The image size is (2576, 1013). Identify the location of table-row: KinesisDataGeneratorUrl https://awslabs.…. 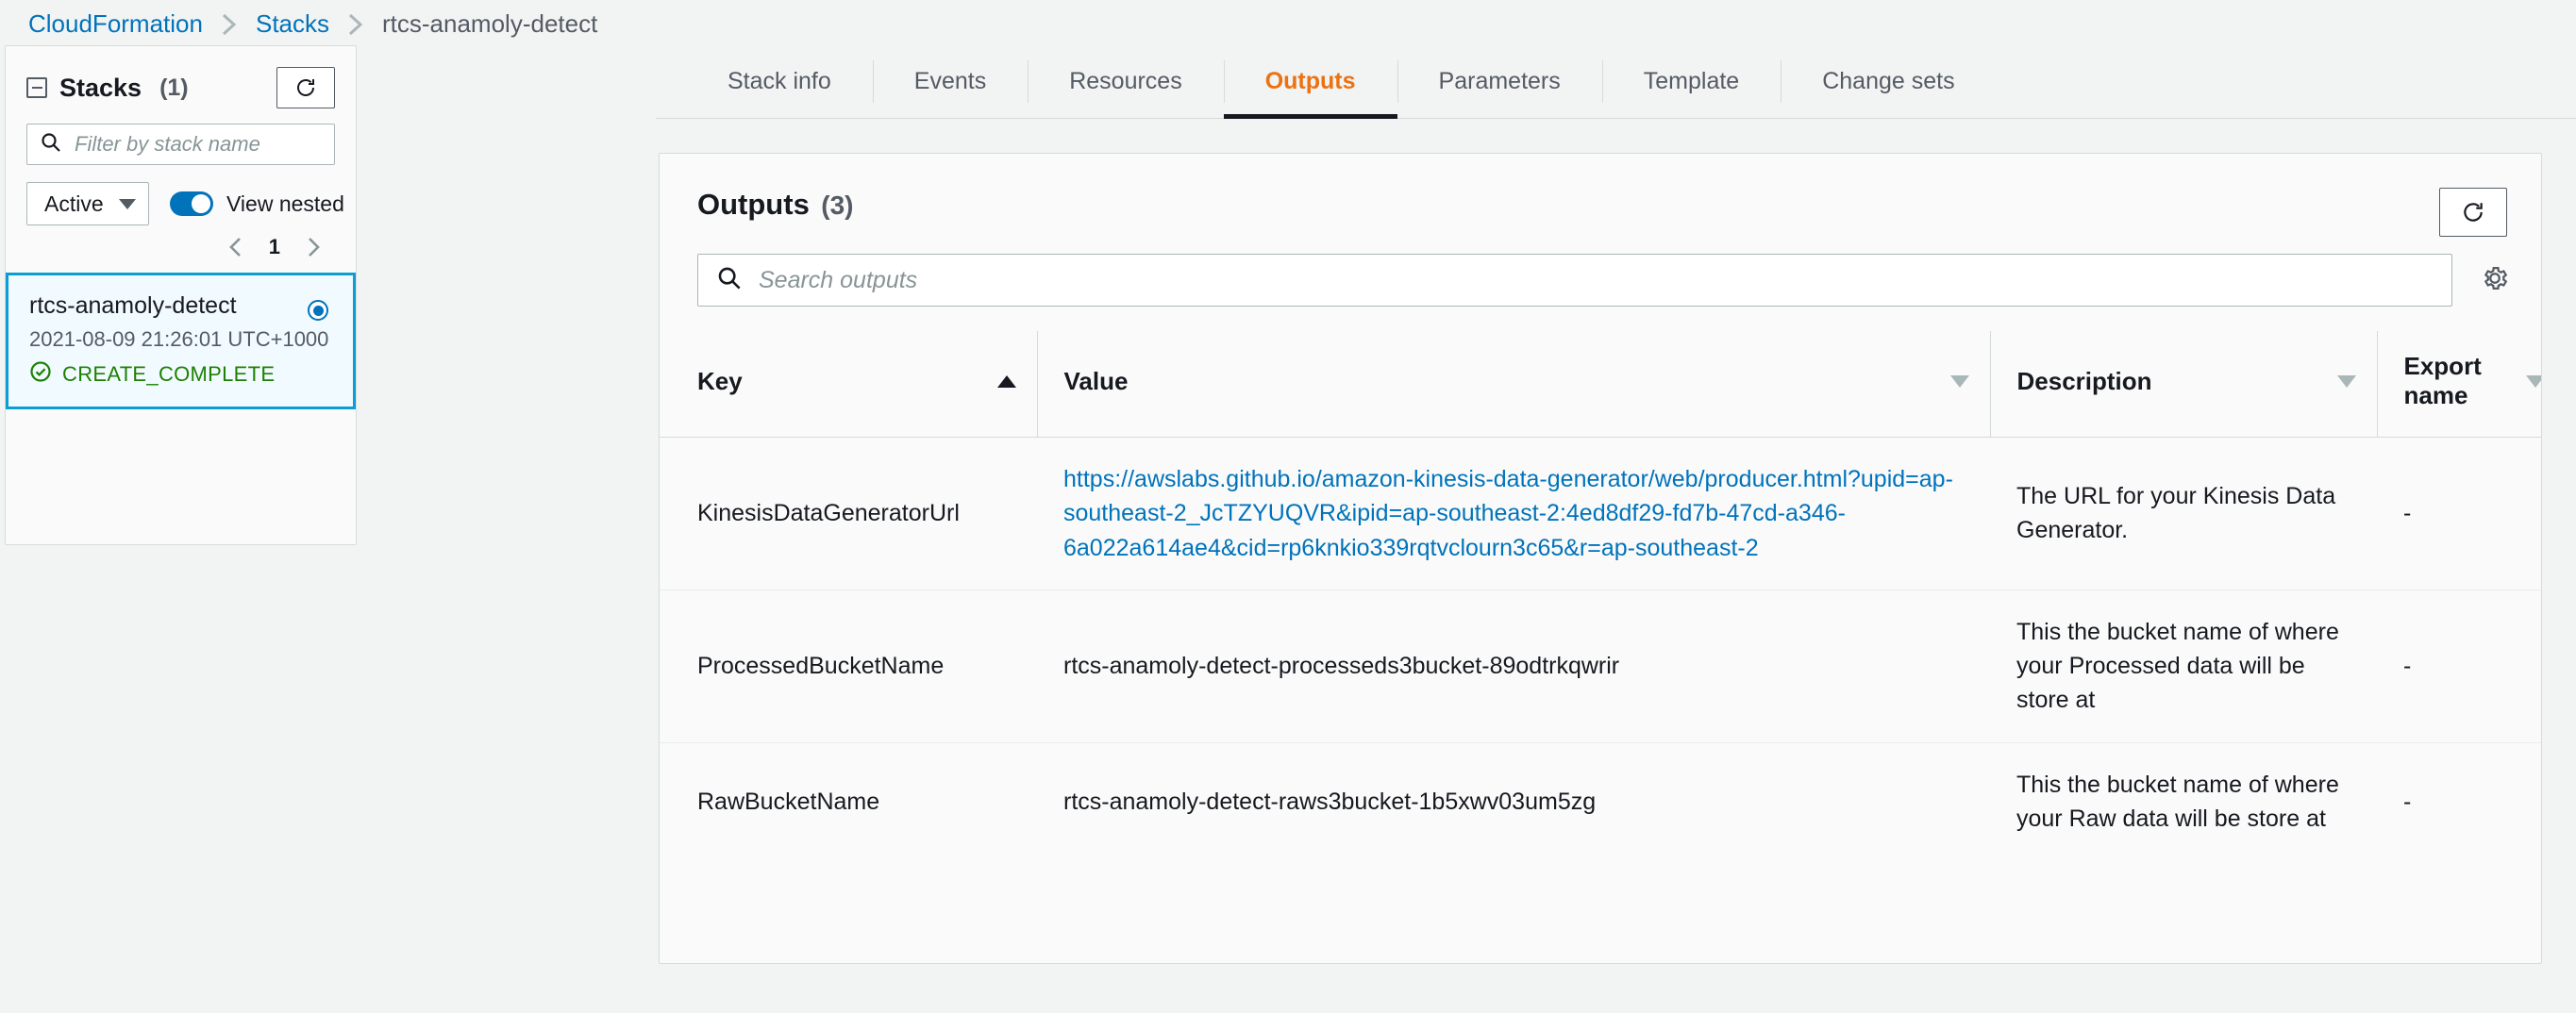
(1600, 513).